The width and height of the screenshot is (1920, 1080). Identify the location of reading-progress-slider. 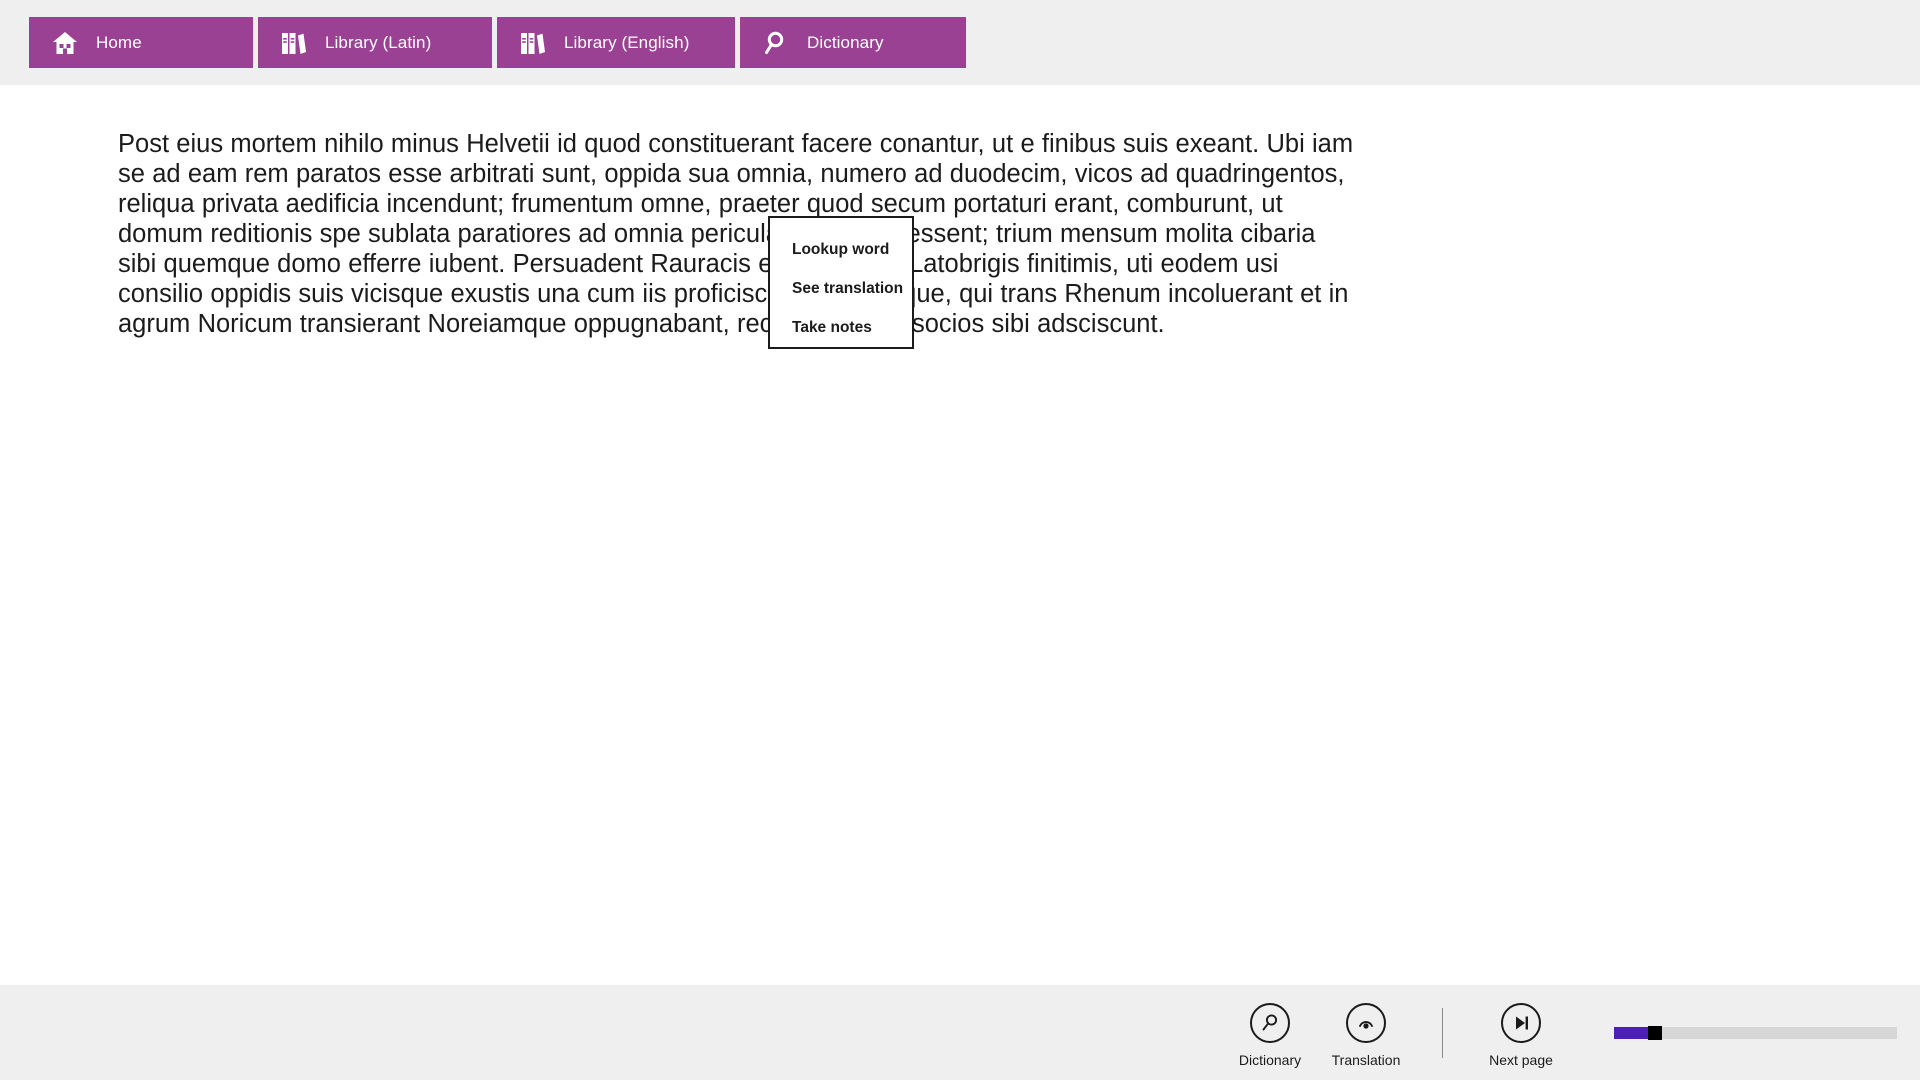
(1755, 1032).